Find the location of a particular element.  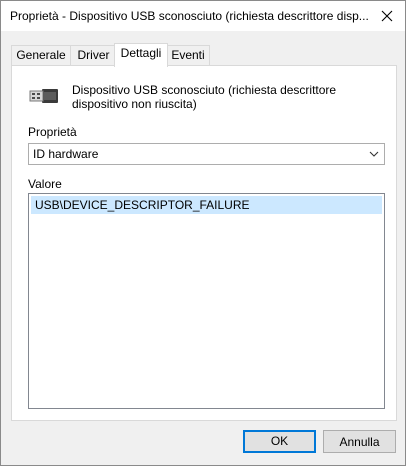

tab-dettagli: Dettagli is located at coordinates (141, 55).